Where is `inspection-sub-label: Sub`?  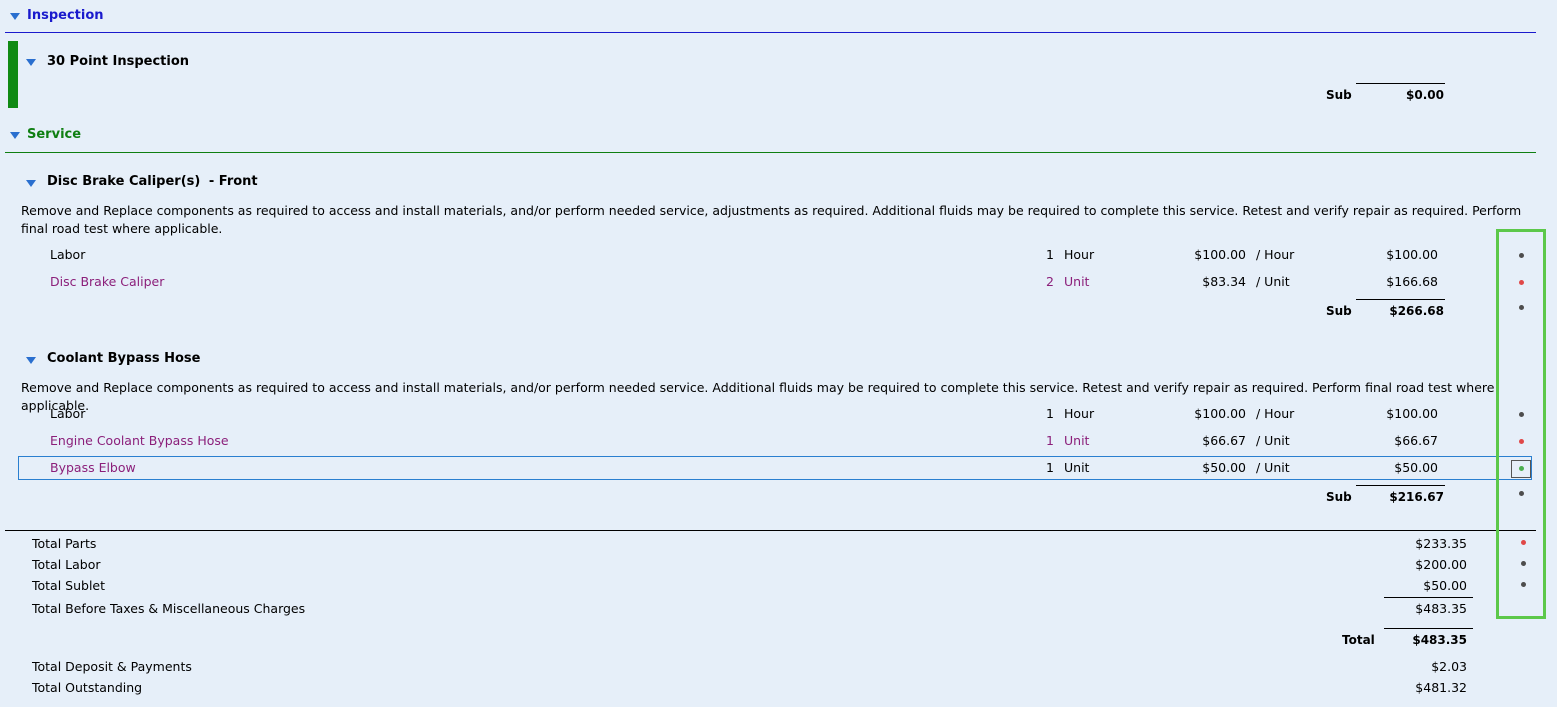 inspection-sub-label: Sub is located at coordinates (1339, 95).